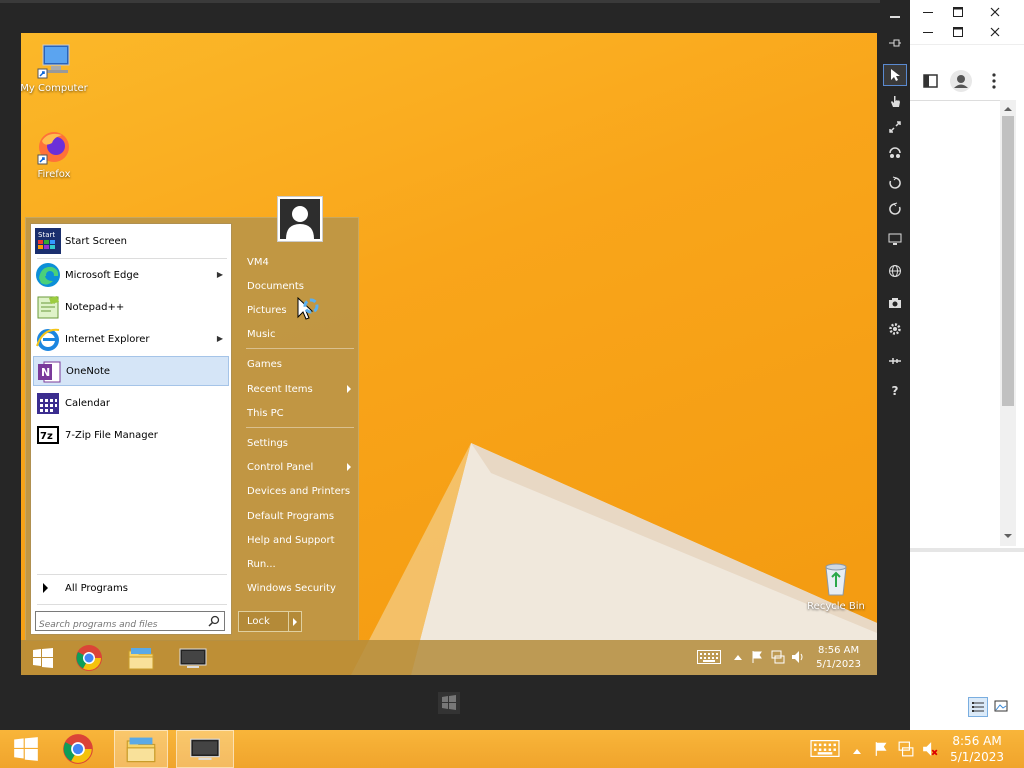  Describe the element at coordinates (299, 588) in the screenshot. I see `start-right-windows-security: Windows Security` at that location.